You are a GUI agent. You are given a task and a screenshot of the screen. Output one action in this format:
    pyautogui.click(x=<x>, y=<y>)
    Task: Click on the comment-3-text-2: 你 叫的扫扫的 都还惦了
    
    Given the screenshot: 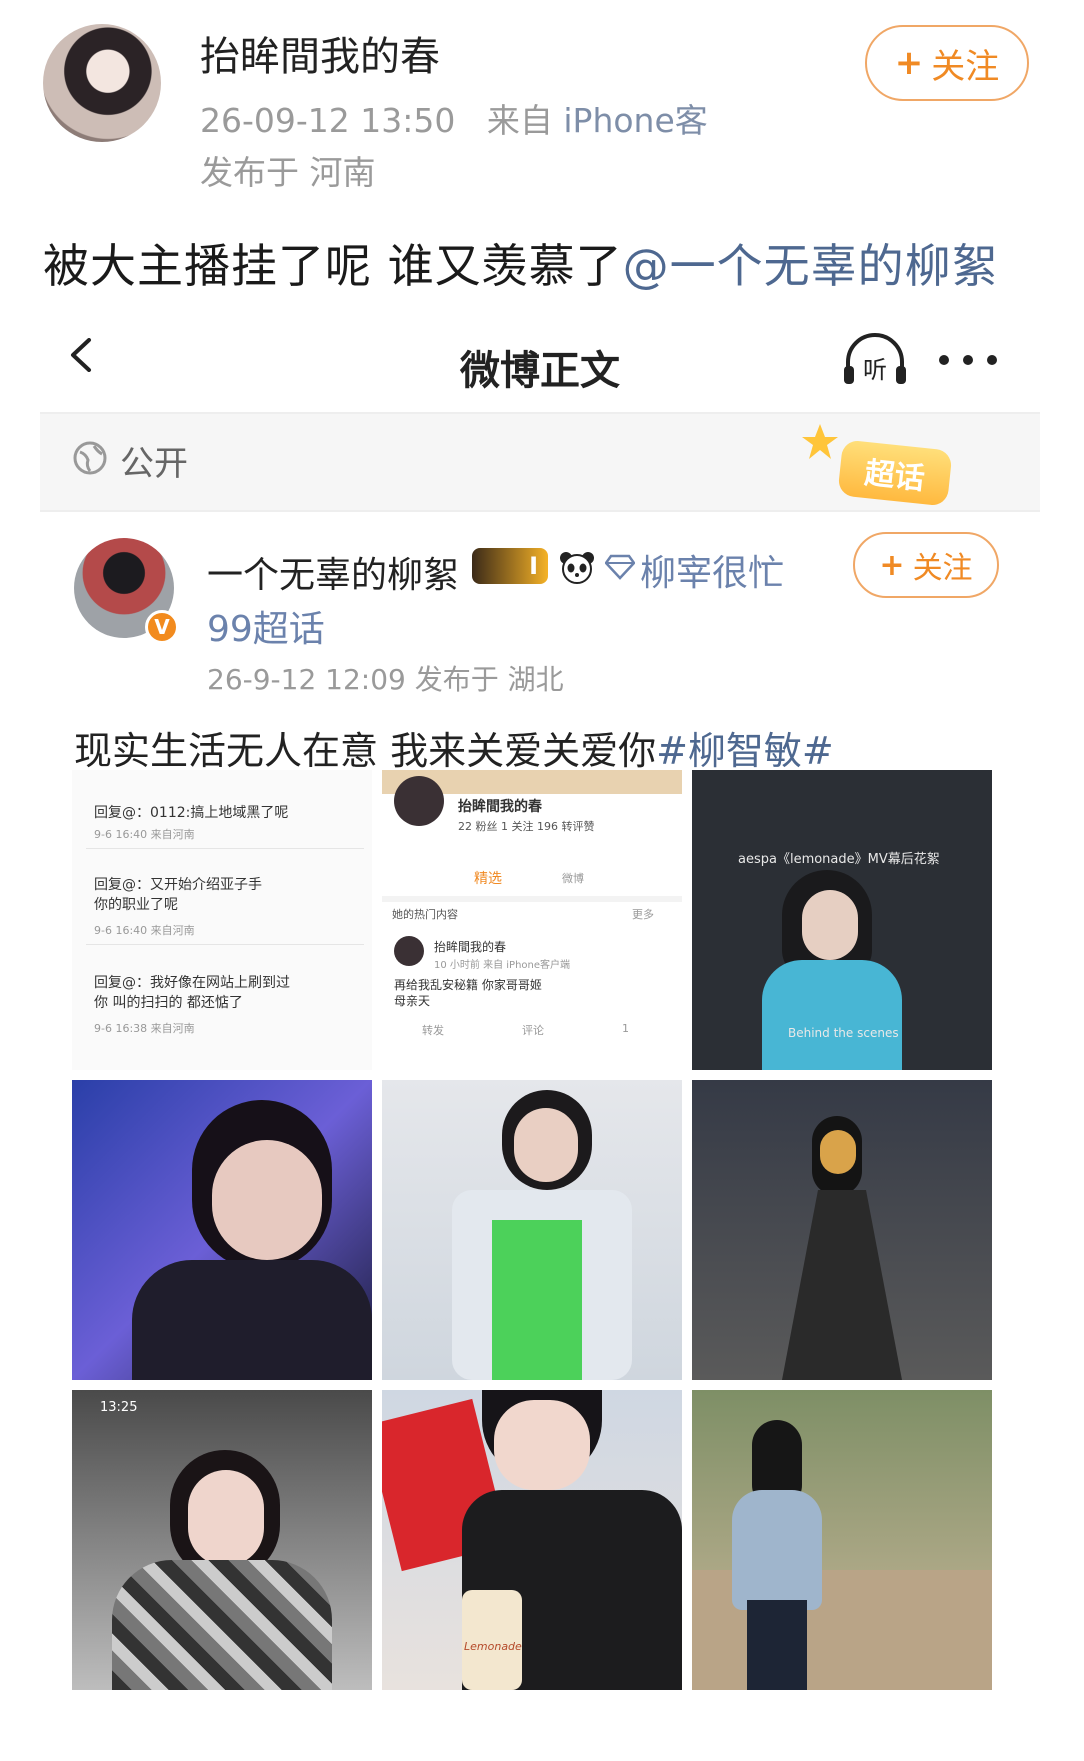 What is the action you would take?
    pyautogui.click(x=168, y=1003)
    